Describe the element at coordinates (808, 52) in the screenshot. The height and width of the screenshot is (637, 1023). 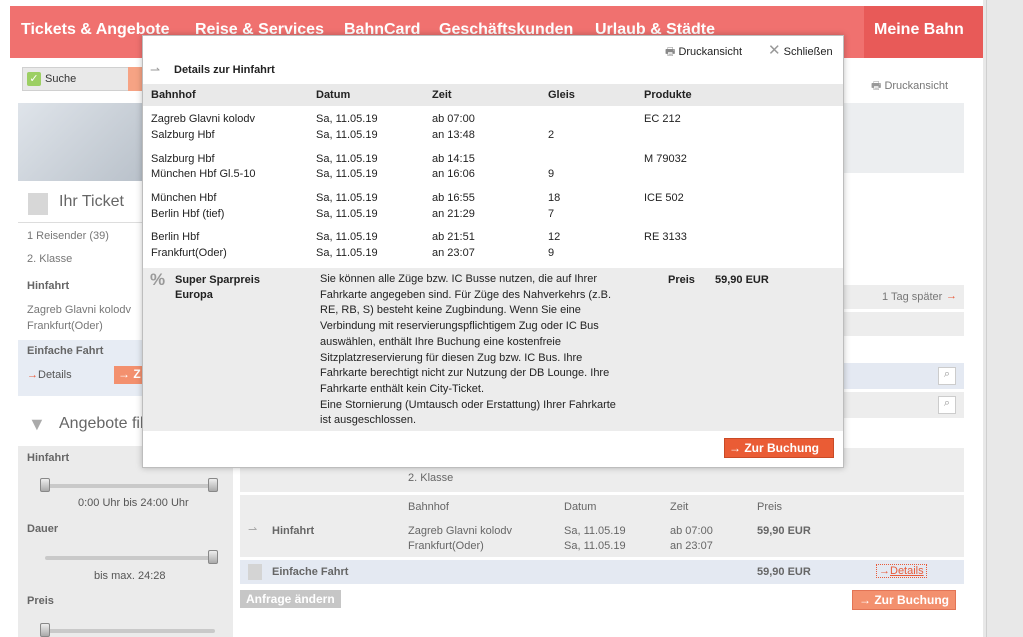
I see `modal-close-label: Schließen` at that location.